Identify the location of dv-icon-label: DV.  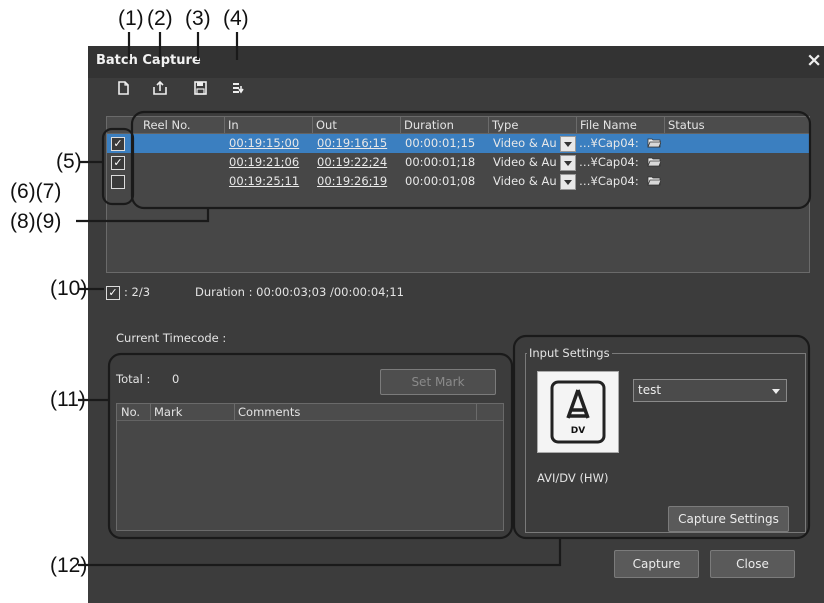
(578, 431).